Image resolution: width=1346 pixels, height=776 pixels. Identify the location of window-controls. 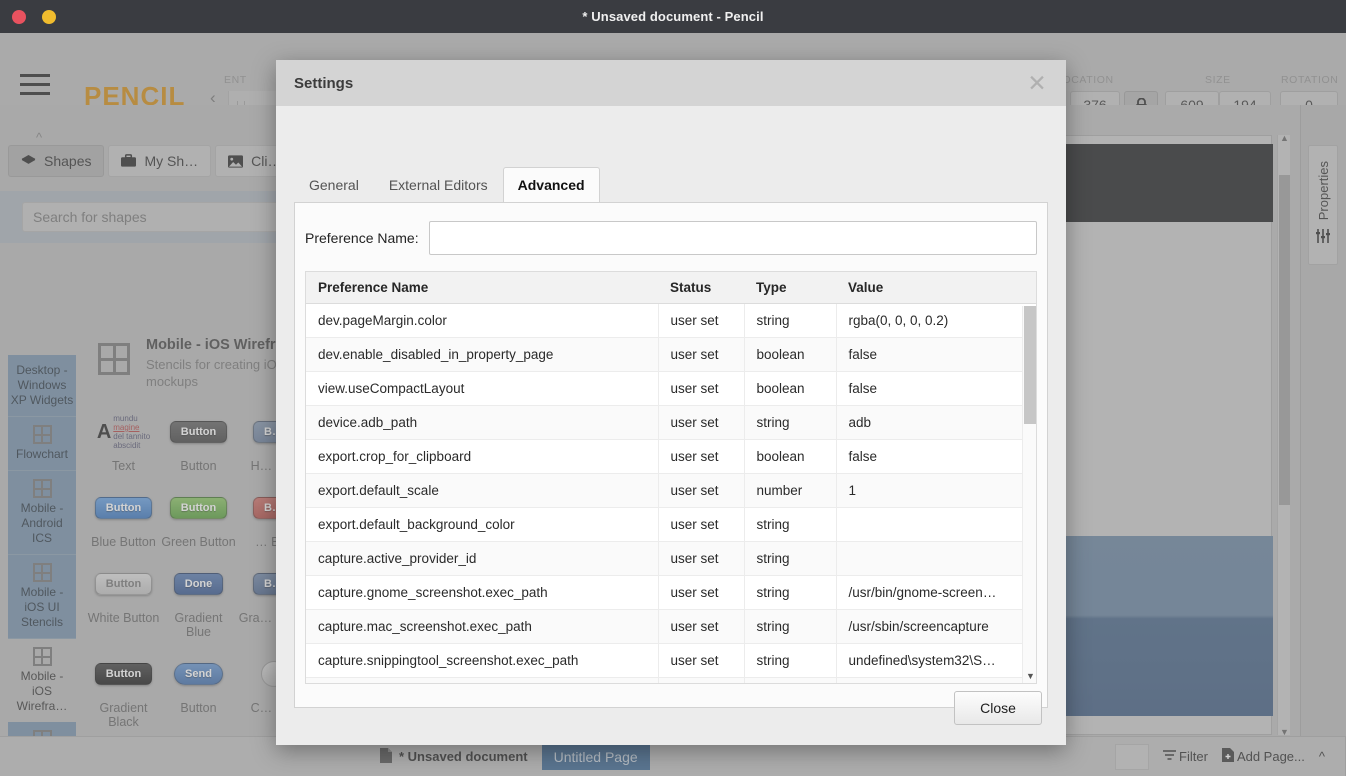
(34, 16).